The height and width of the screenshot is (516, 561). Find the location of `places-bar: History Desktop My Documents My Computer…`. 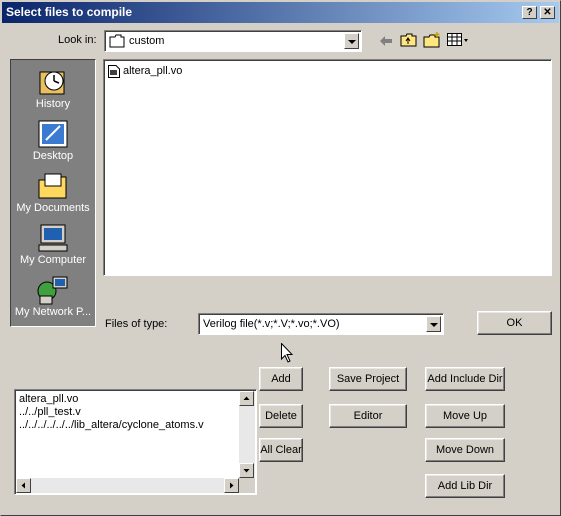

places-bar: History Desktop My Documents My Computer… is located at coordinates (53, 193).